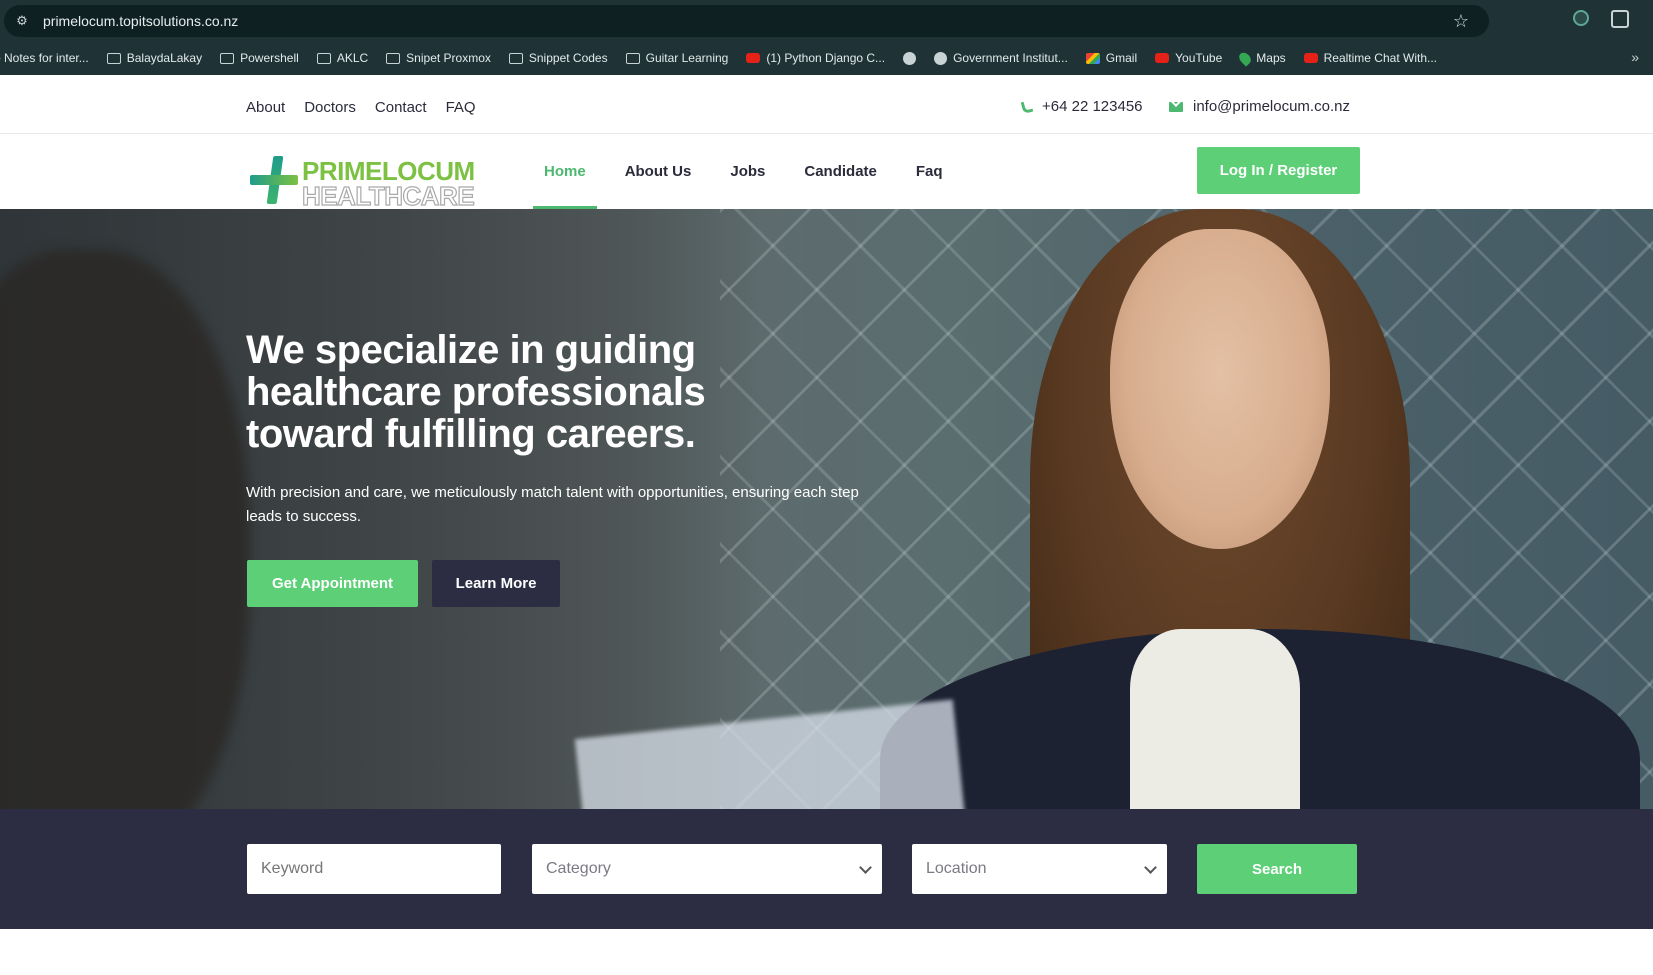 This screenshot has height=975, width=1653. What do you see at coordinates (747, 171) in the screenshot?
I see `nav-item-jobs: Jobs` at bounding box center [747, 171].